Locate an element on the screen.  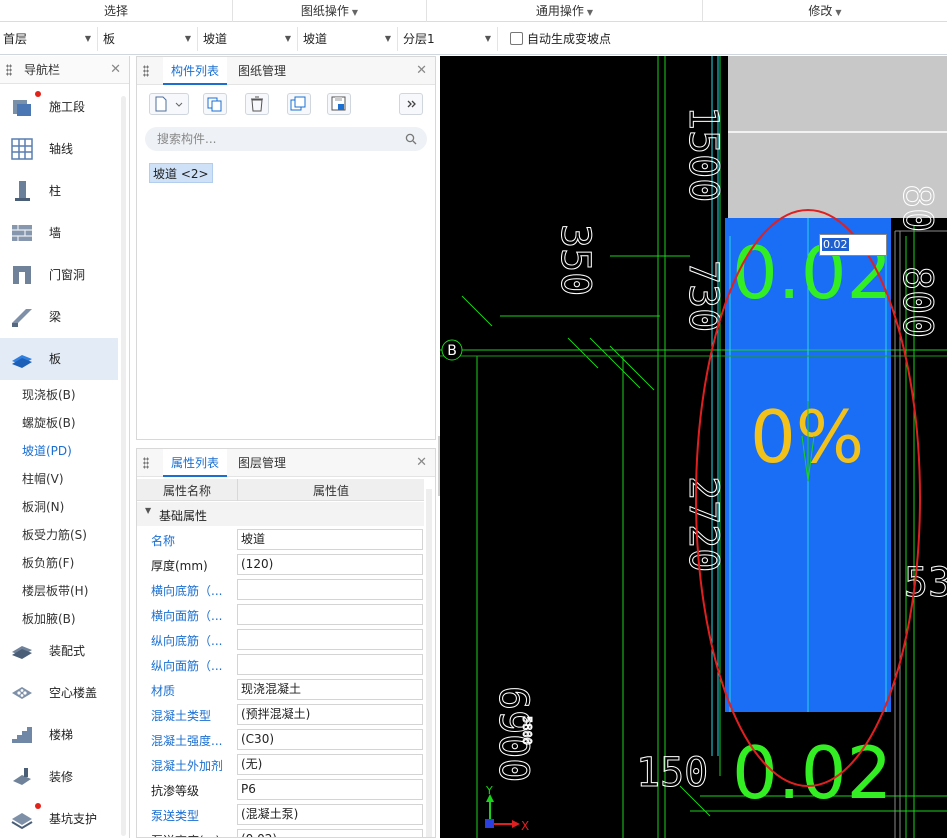
nav-item-door-window: 门窗洞 is located at coordinates (59, 275).